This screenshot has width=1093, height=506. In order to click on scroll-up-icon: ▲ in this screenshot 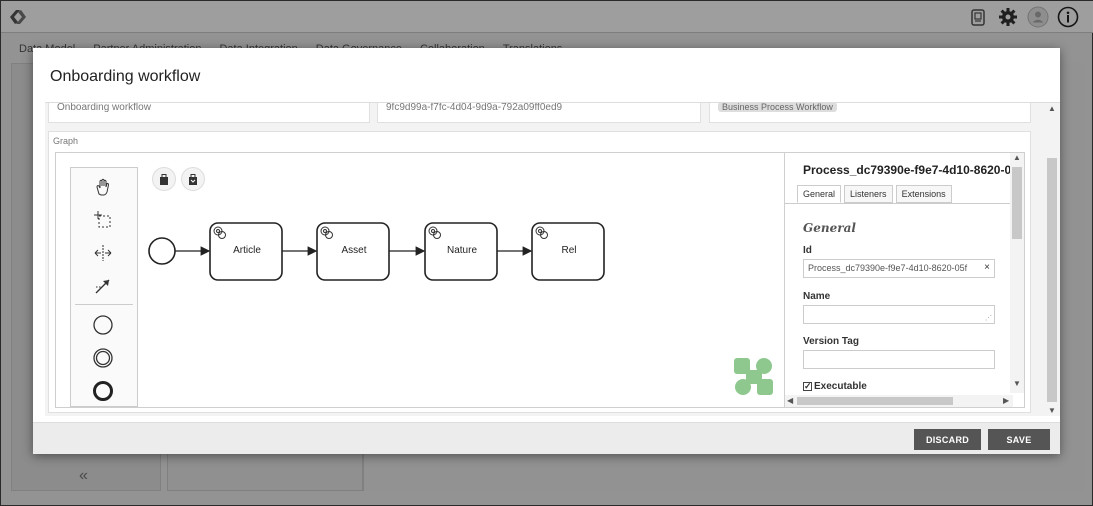, I will do `click(1017, 157)`.